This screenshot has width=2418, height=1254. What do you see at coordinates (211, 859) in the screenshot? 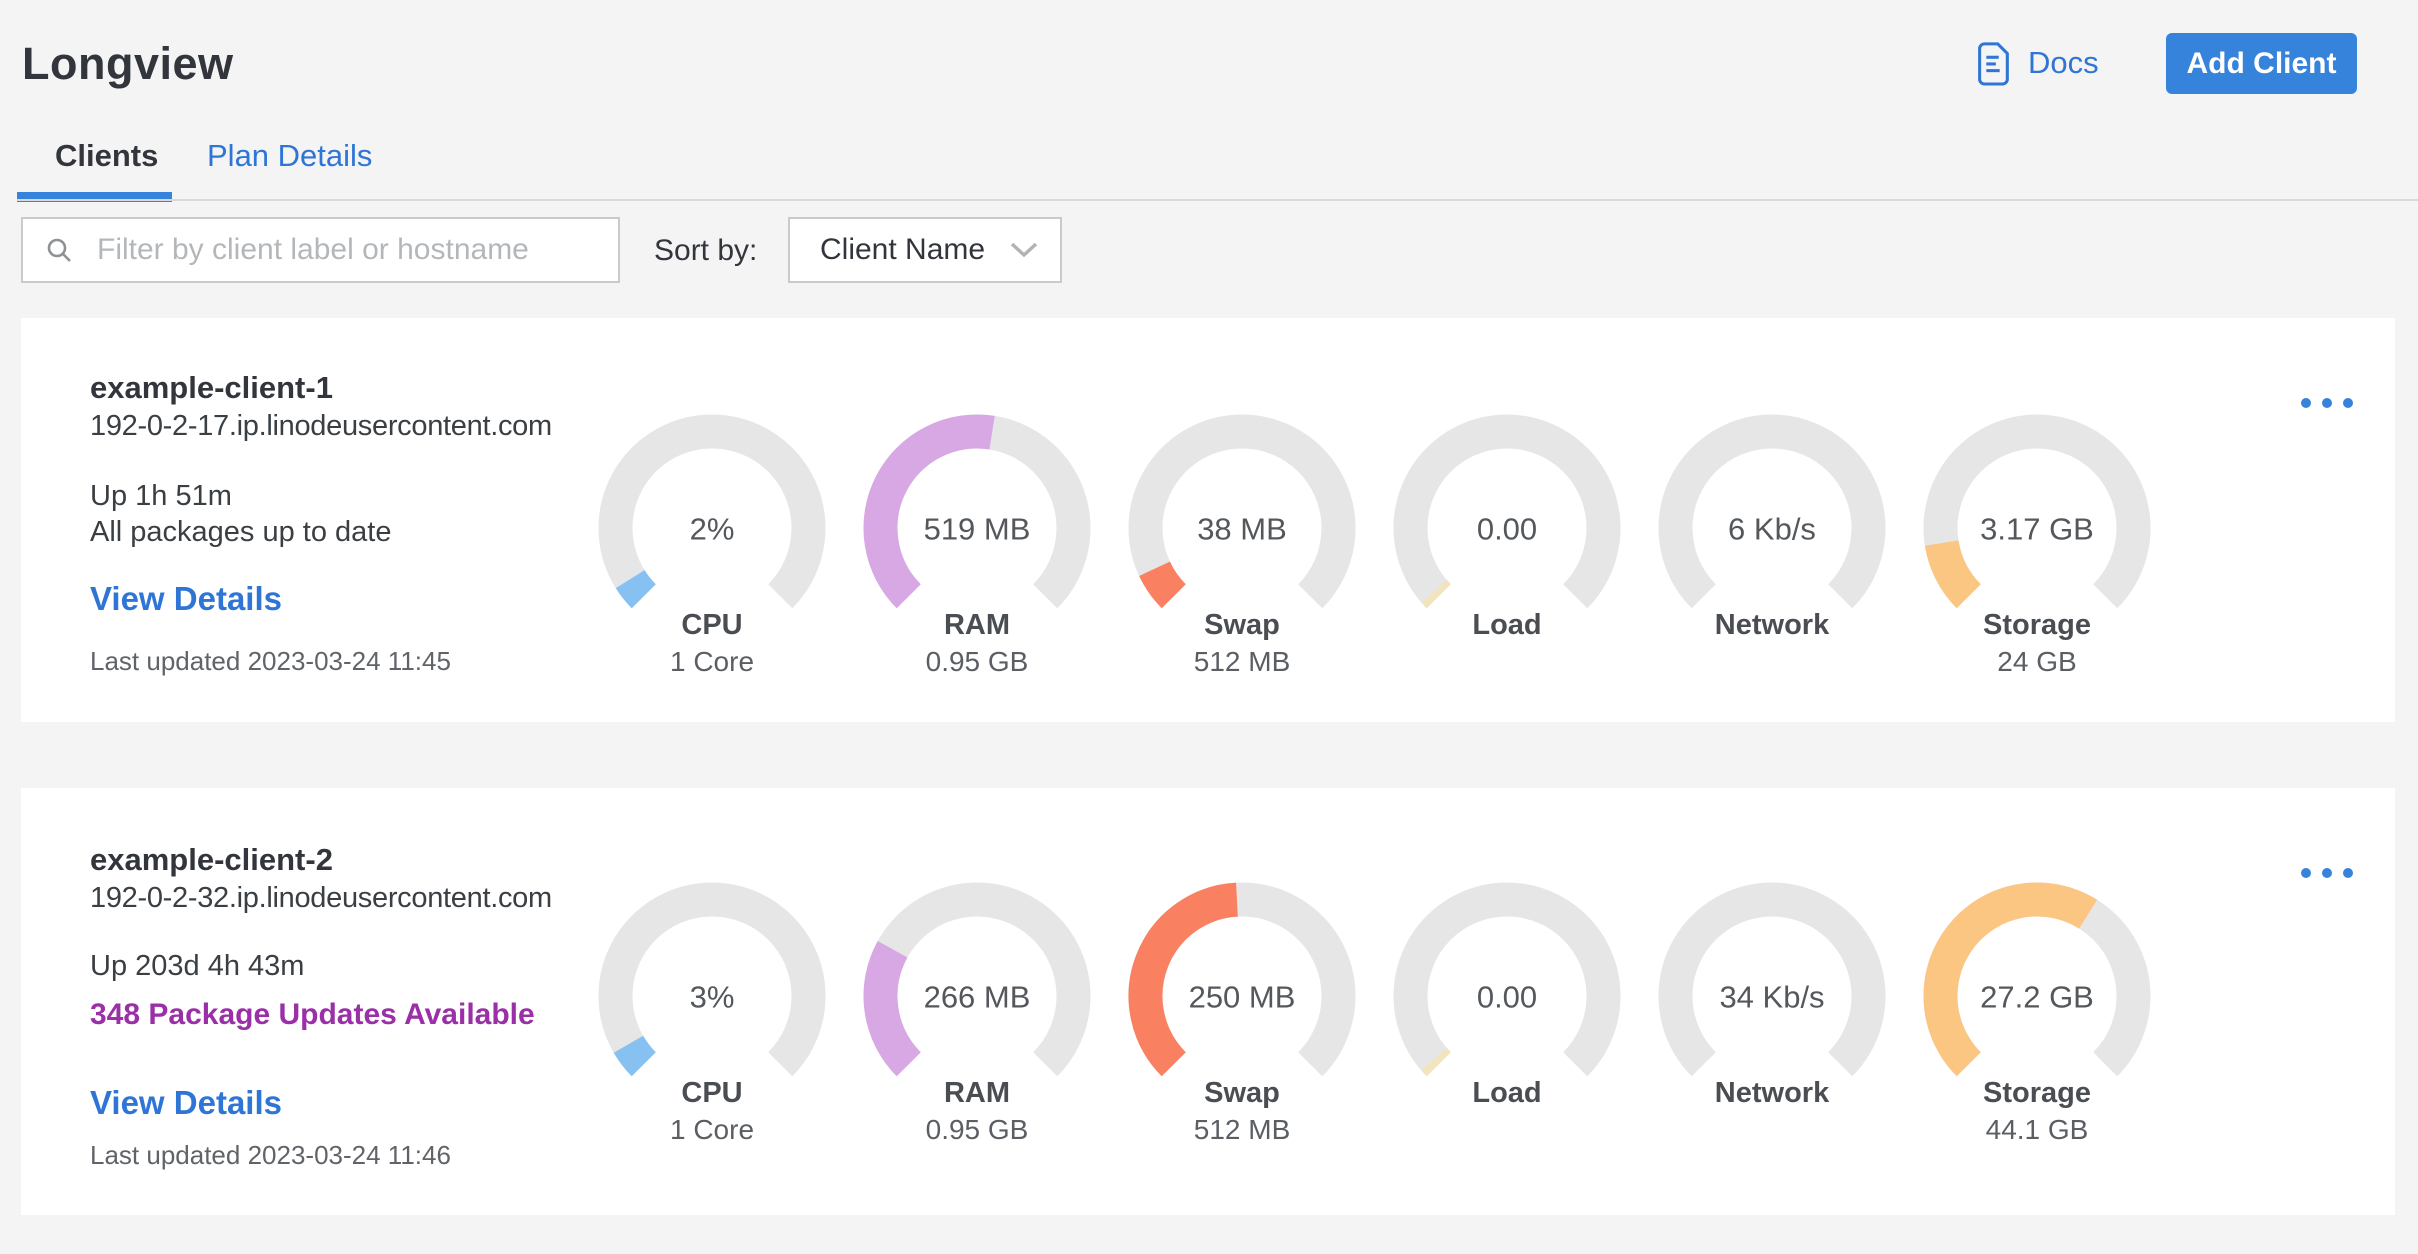
I see `client-name: example-client-2` at bounding box center [211, 859].